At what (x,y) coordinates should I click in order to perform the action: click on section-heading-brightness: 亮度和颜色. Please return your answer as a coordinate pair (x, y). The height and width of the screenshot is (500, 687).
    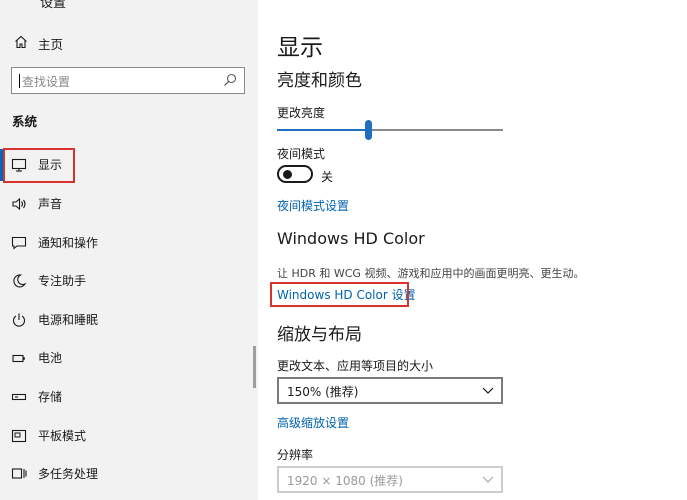
    Looking at the image, I should click on (319, 81).